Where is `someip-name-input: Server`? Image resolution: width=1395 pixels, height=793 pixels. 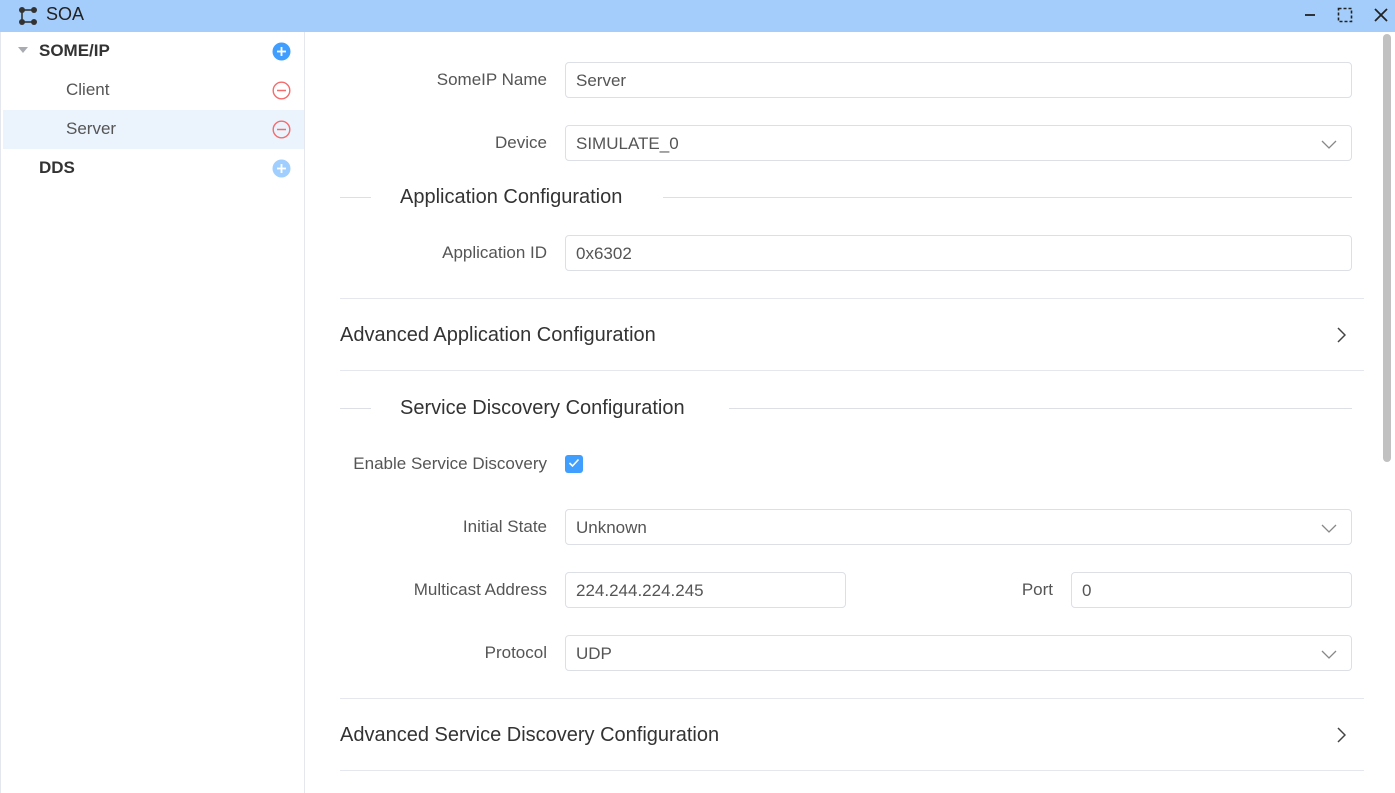 someip-name-input: Server is located at coordinates (958, 80).